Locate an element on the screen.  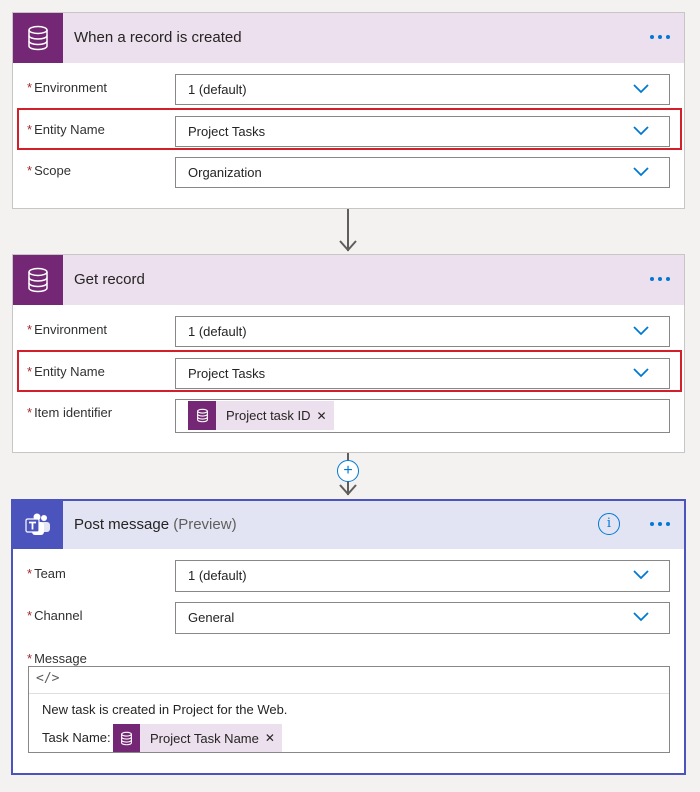
message-toolbar: </> is located at coordinates (349, 680).